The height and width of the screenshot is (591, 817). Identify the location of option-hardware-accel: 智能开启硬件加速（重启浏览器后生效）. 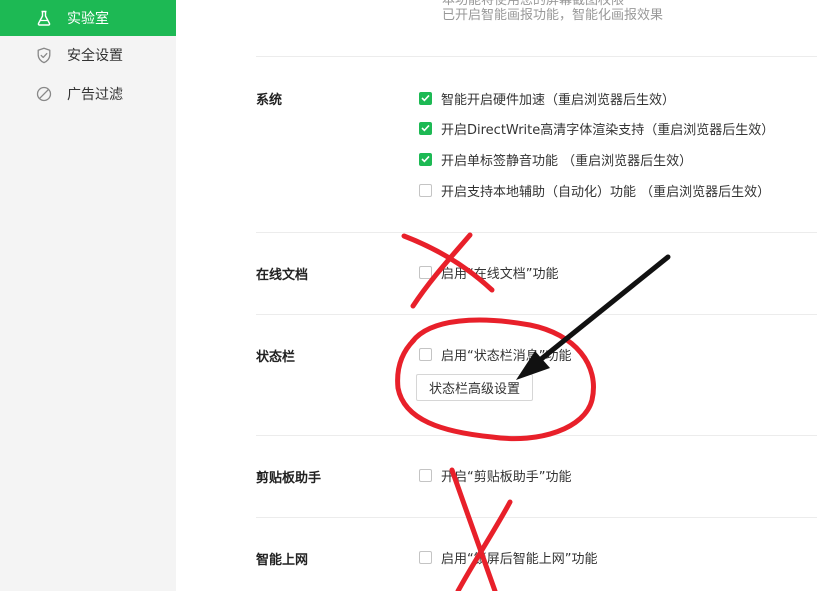
(547, 98).